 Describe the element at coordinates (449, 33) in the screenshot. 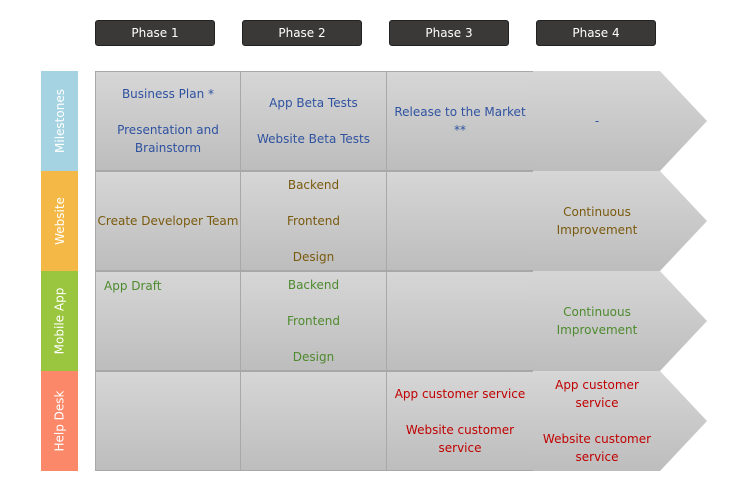

I see `phase-header-3: Phase 3` at that location.